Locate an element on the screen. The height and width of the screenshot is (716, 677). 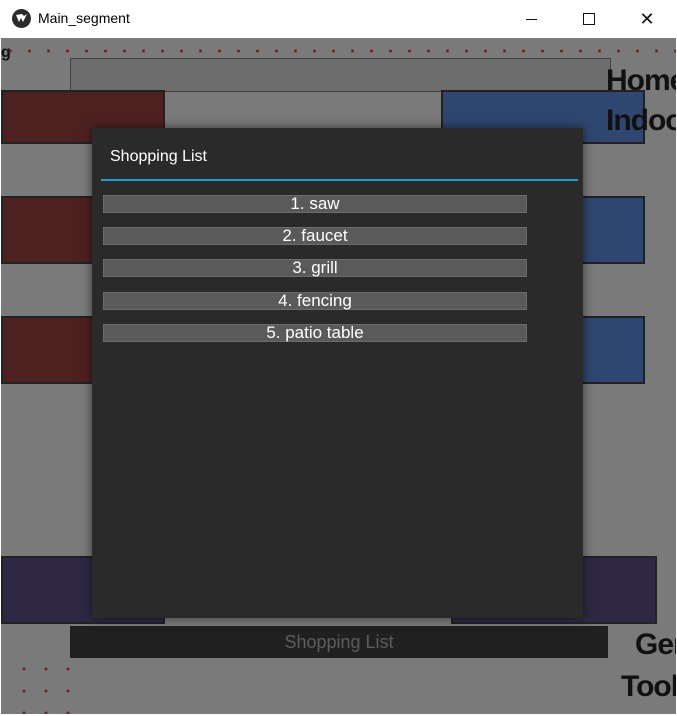
list-item-5: 5. patio table is located at coordinates (315, 333).